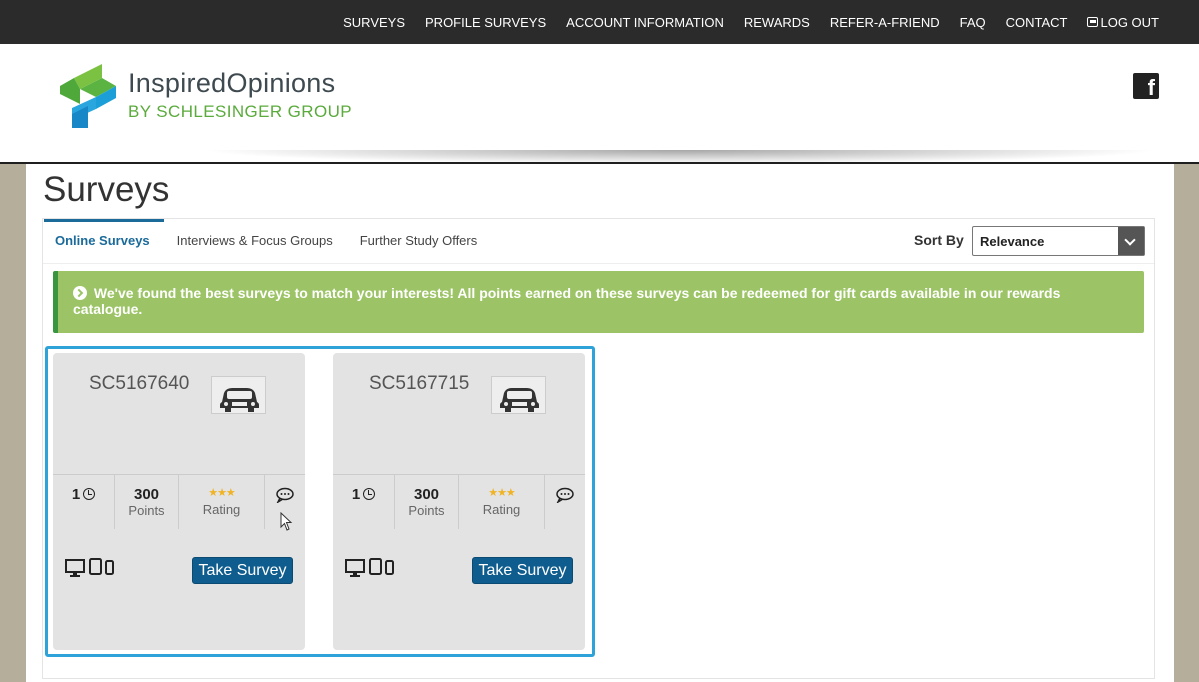  What do you see at coordinates (102, 240) in the screenshot?
I see `tab-online-surveys: Online Surveys` at bounding box center [102, 240].